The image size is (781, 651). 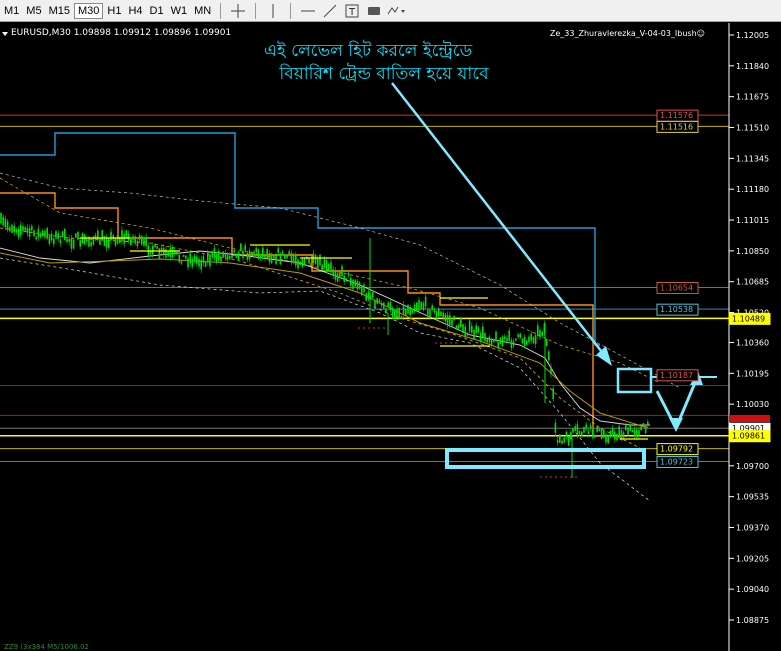 What do you see at coordinates (368, 50) in the screenshot?
I see `annotation-text-line1: এই লেভেল হিট করলে ইন্ট্রেডে` at bounding box center [368, 50].